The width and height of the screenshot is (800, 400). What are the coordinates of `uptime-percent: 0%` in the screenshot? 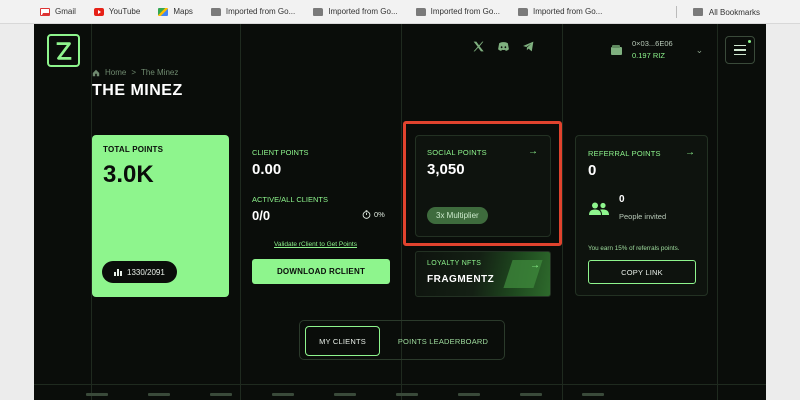 It's located at (373, 214).